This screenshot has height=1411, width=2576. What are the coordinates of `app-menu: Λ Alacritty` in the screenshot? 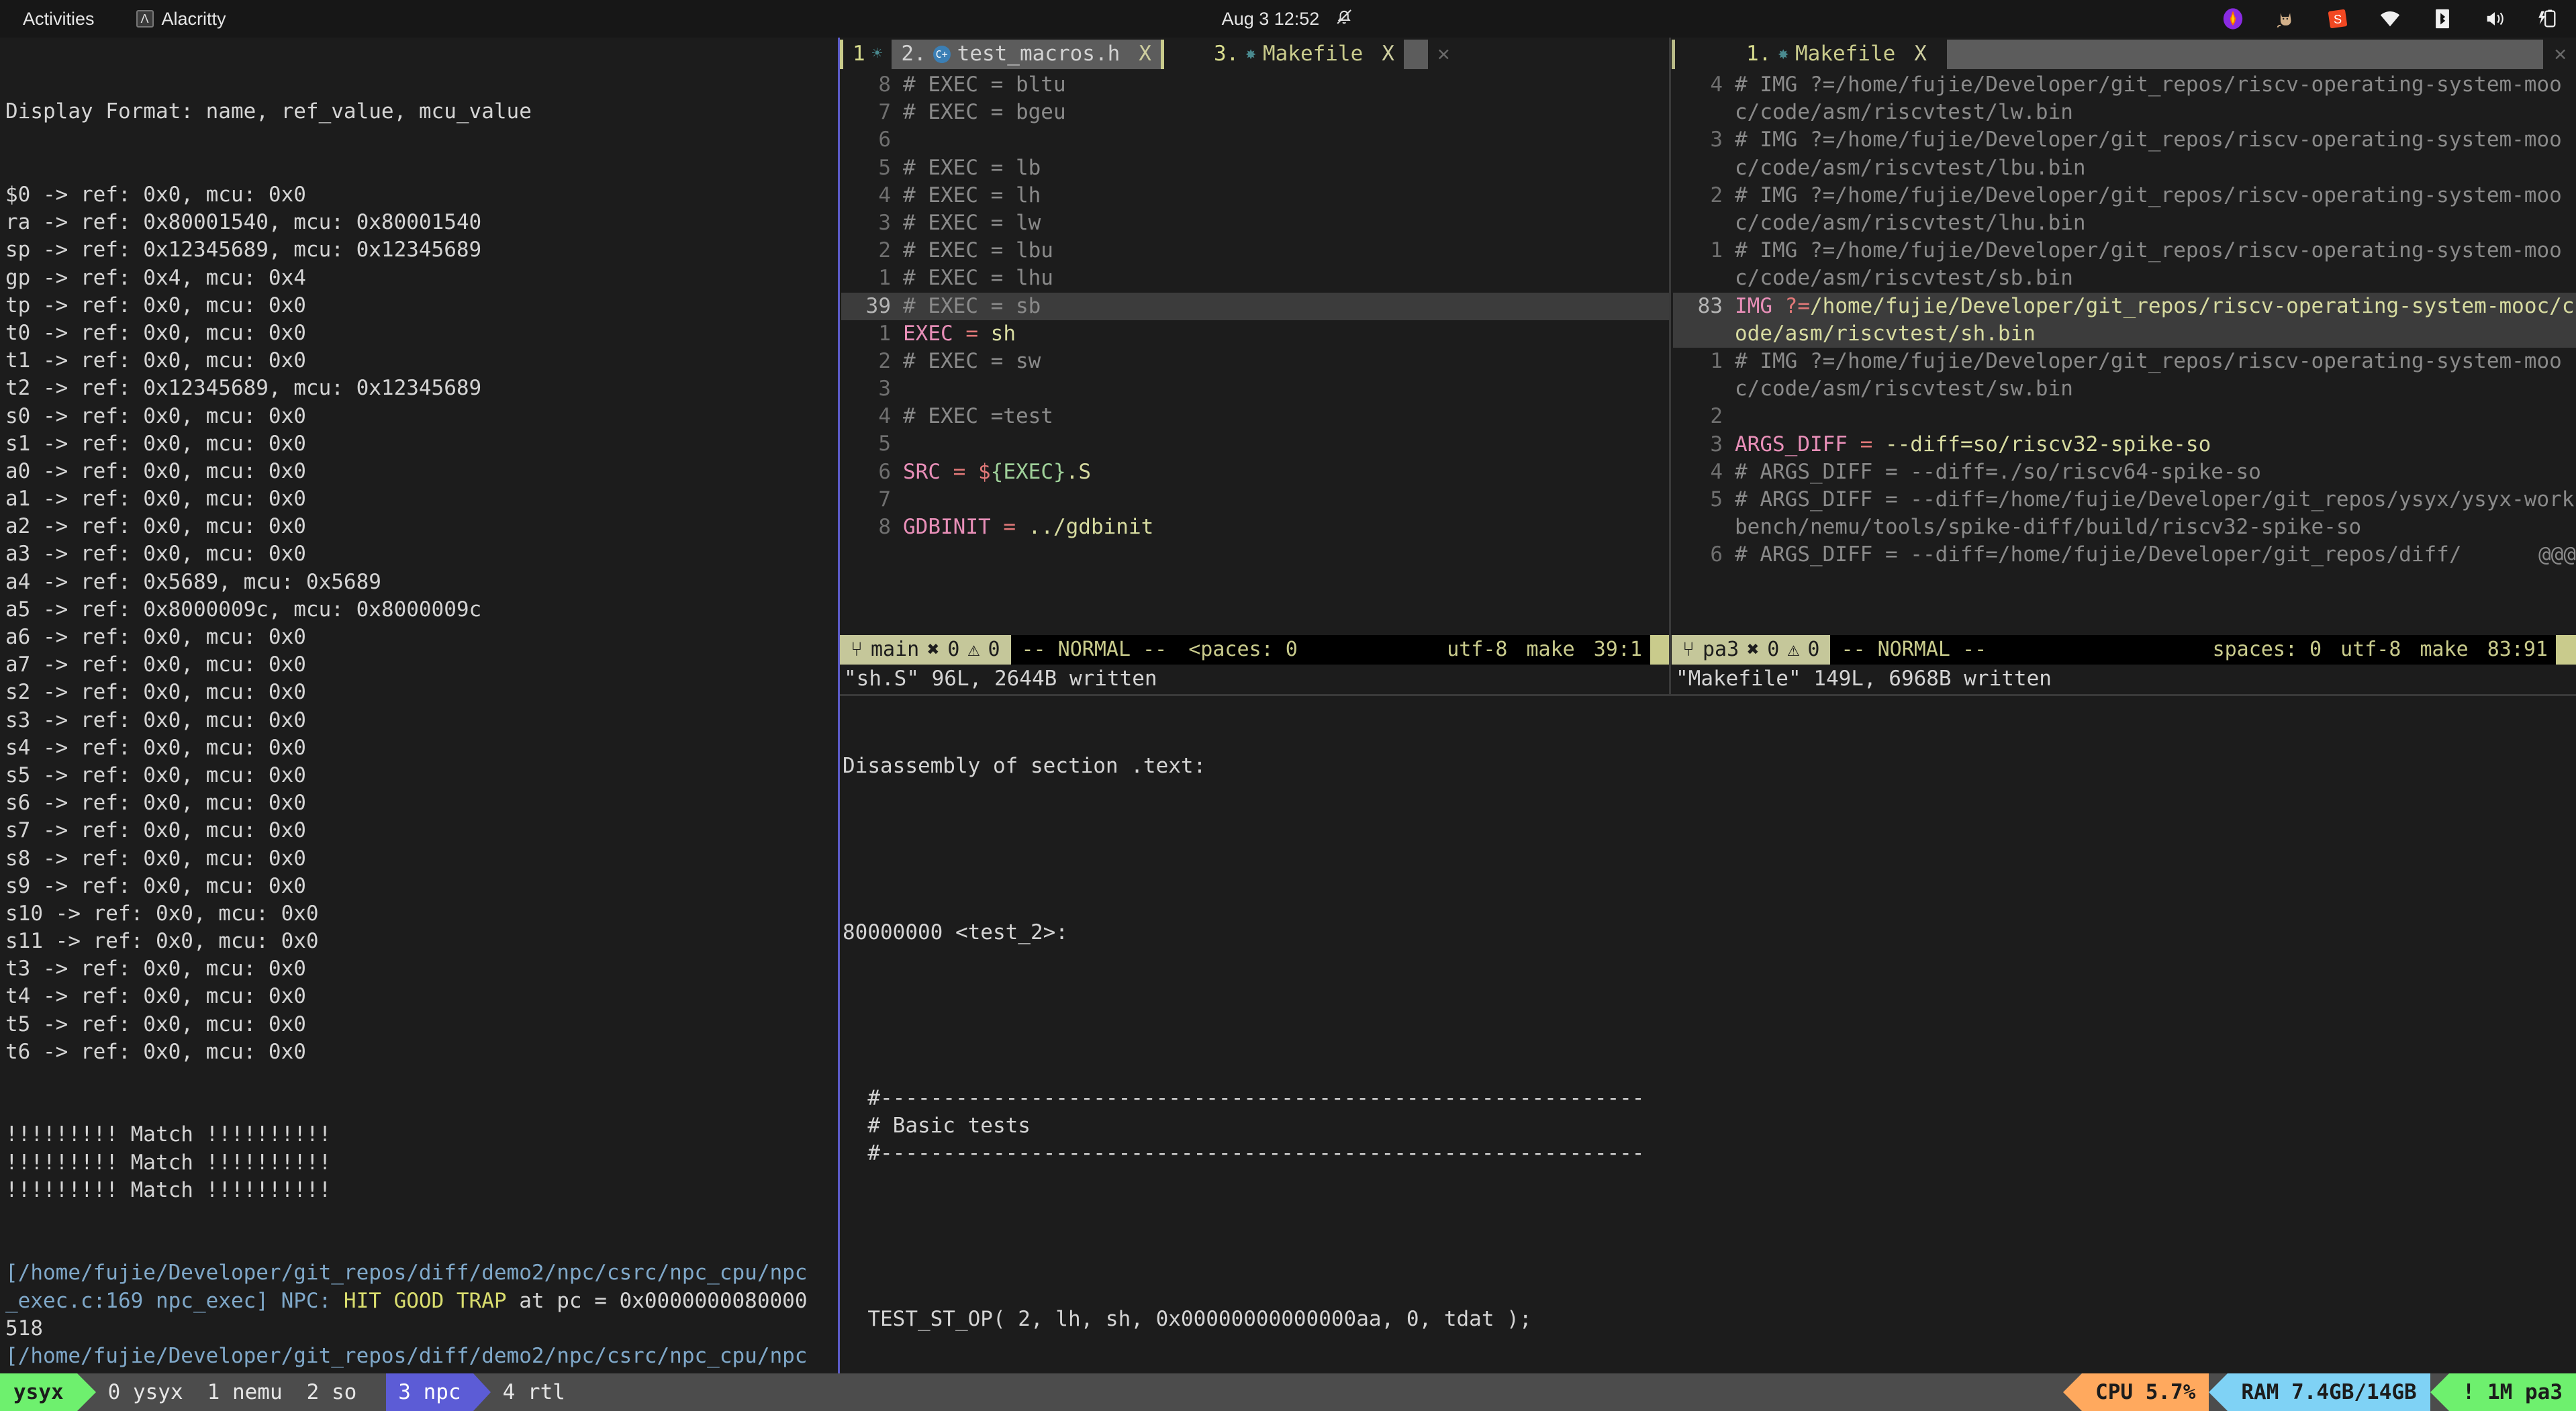 It's located at (181, 19).